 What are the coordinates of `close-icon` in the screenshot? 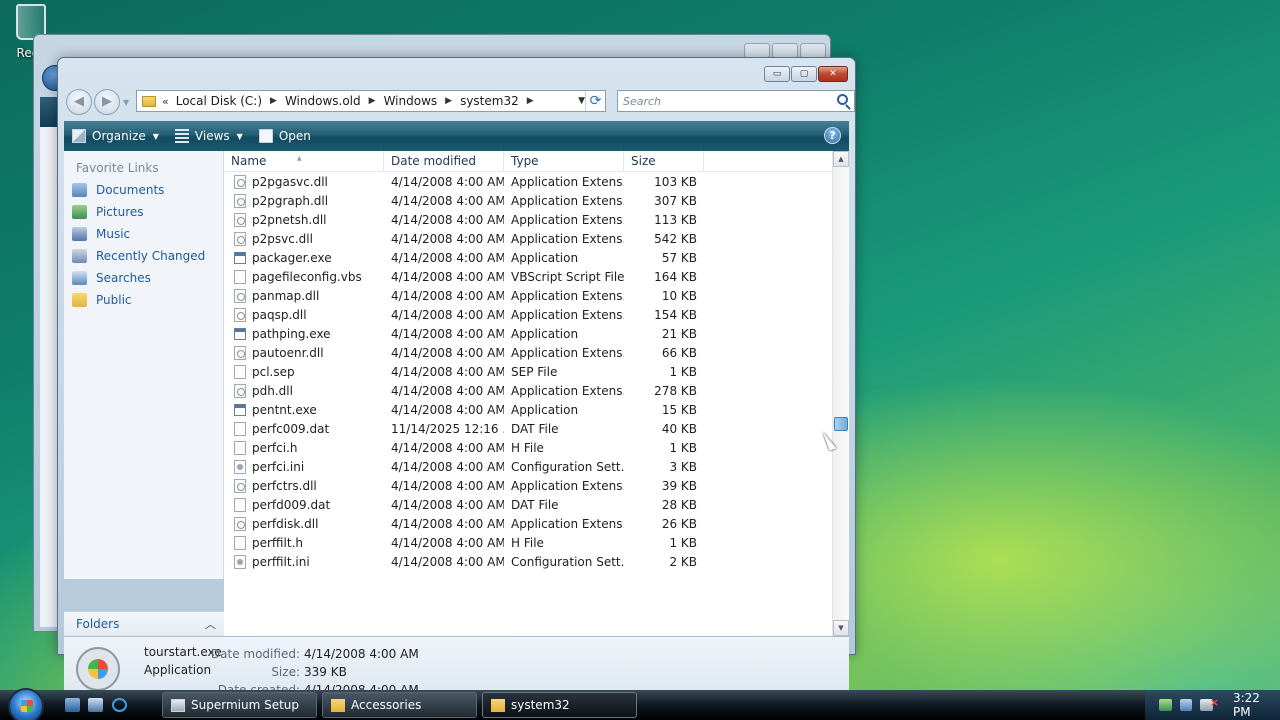 It's located at (813, 50).